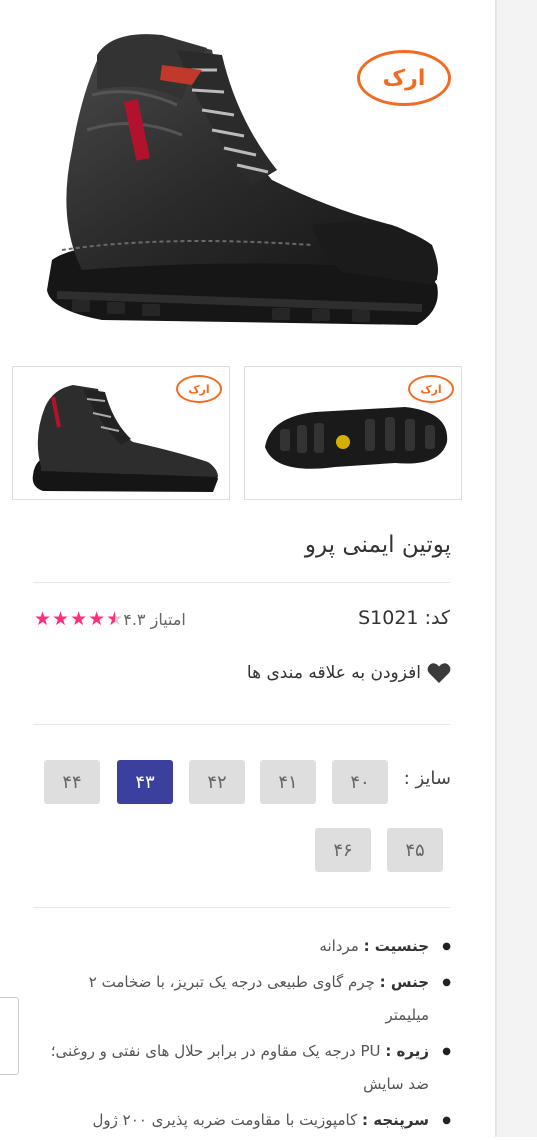 This screenshot has height=1140, width=537. Describe the element at coordinates (246, 946) in the screenshot. I see `spec-item: جنسیت : مردانه` at that location.